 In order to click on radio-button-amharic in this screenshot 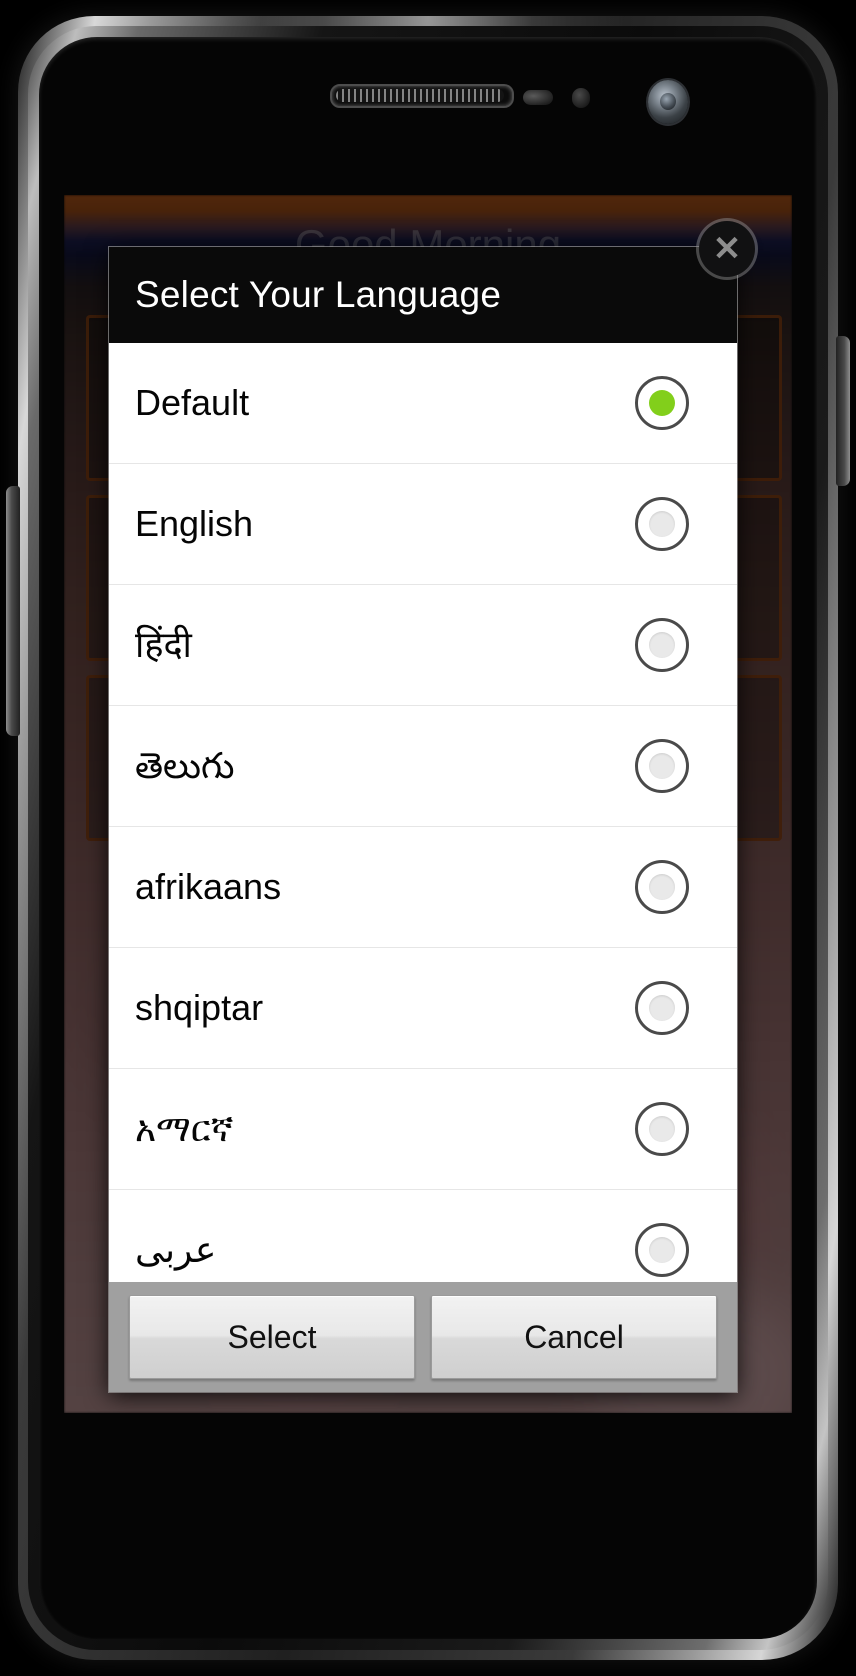, I will do `click(662, 1129)`.